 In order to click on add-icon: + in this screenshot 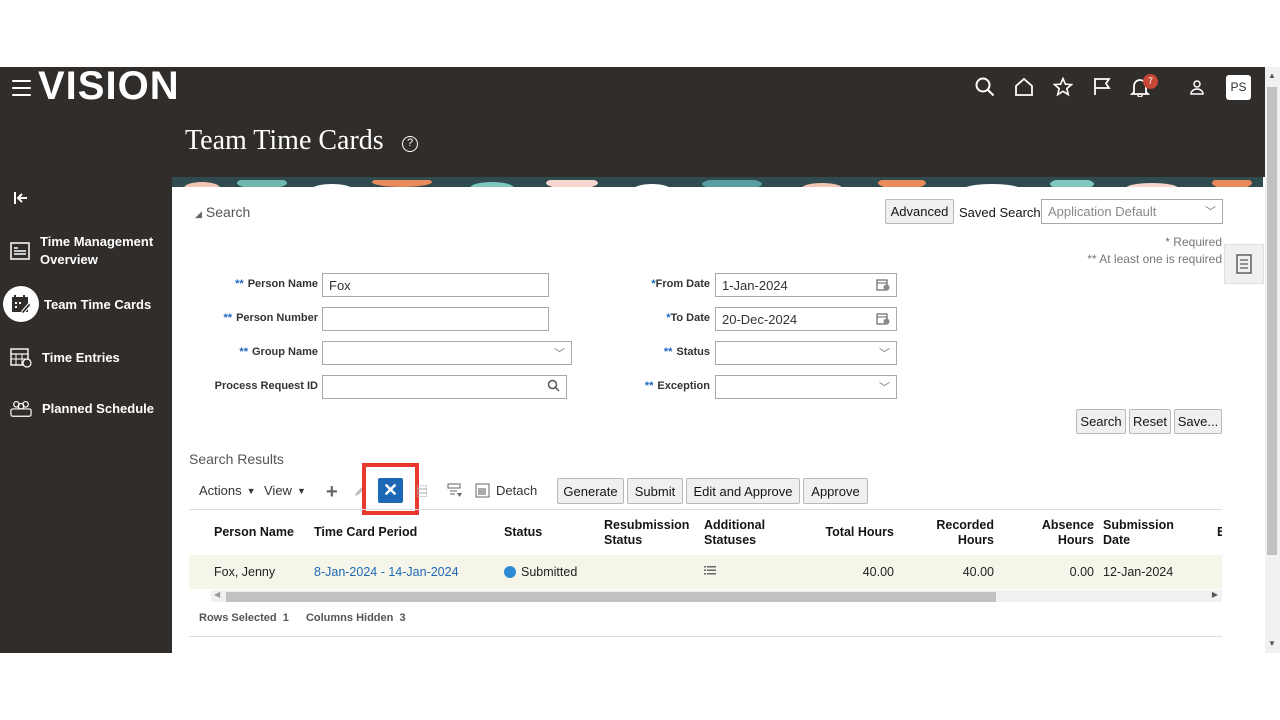, I will do `click(332, 492)`.